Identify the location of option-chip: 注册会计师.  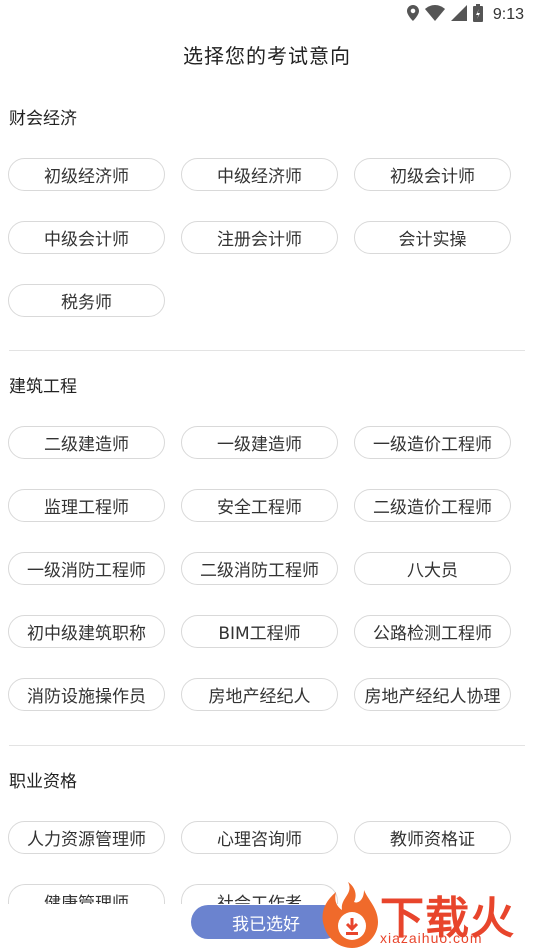
(259, 237).